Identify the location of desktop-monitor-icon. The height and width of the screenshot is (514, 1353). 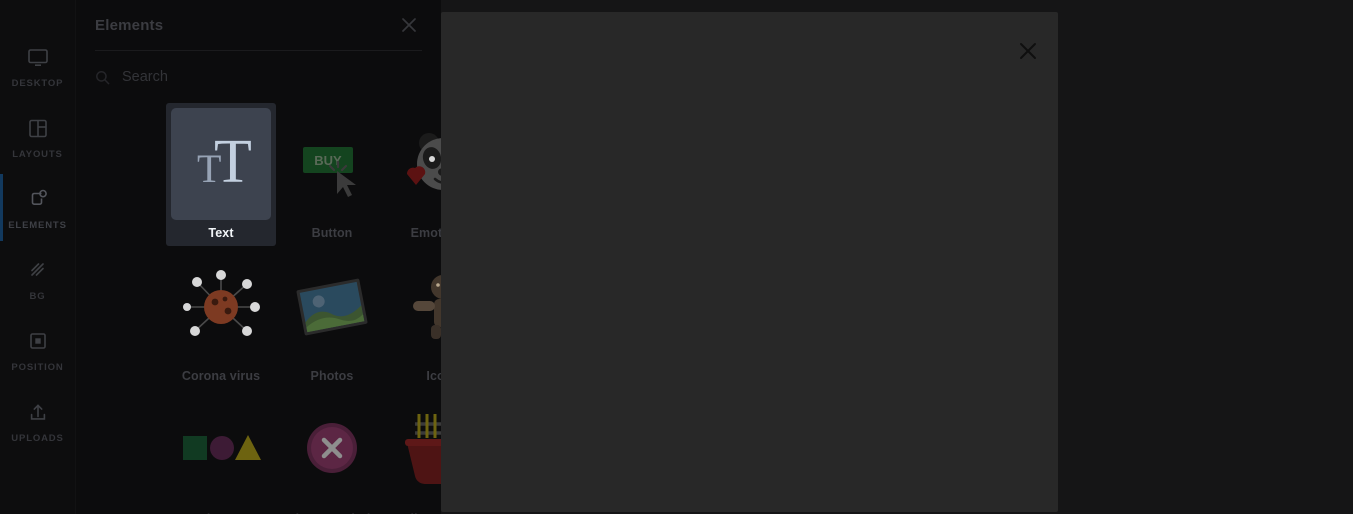
(38, 57).